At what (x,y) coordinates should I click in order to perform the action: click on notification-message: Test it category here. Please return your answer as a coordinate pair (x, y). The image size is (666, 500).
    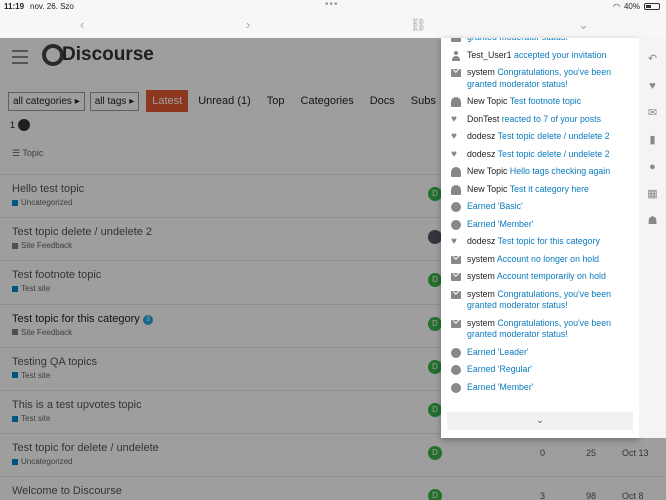
    Looking at the image, I should click on (549, 189).